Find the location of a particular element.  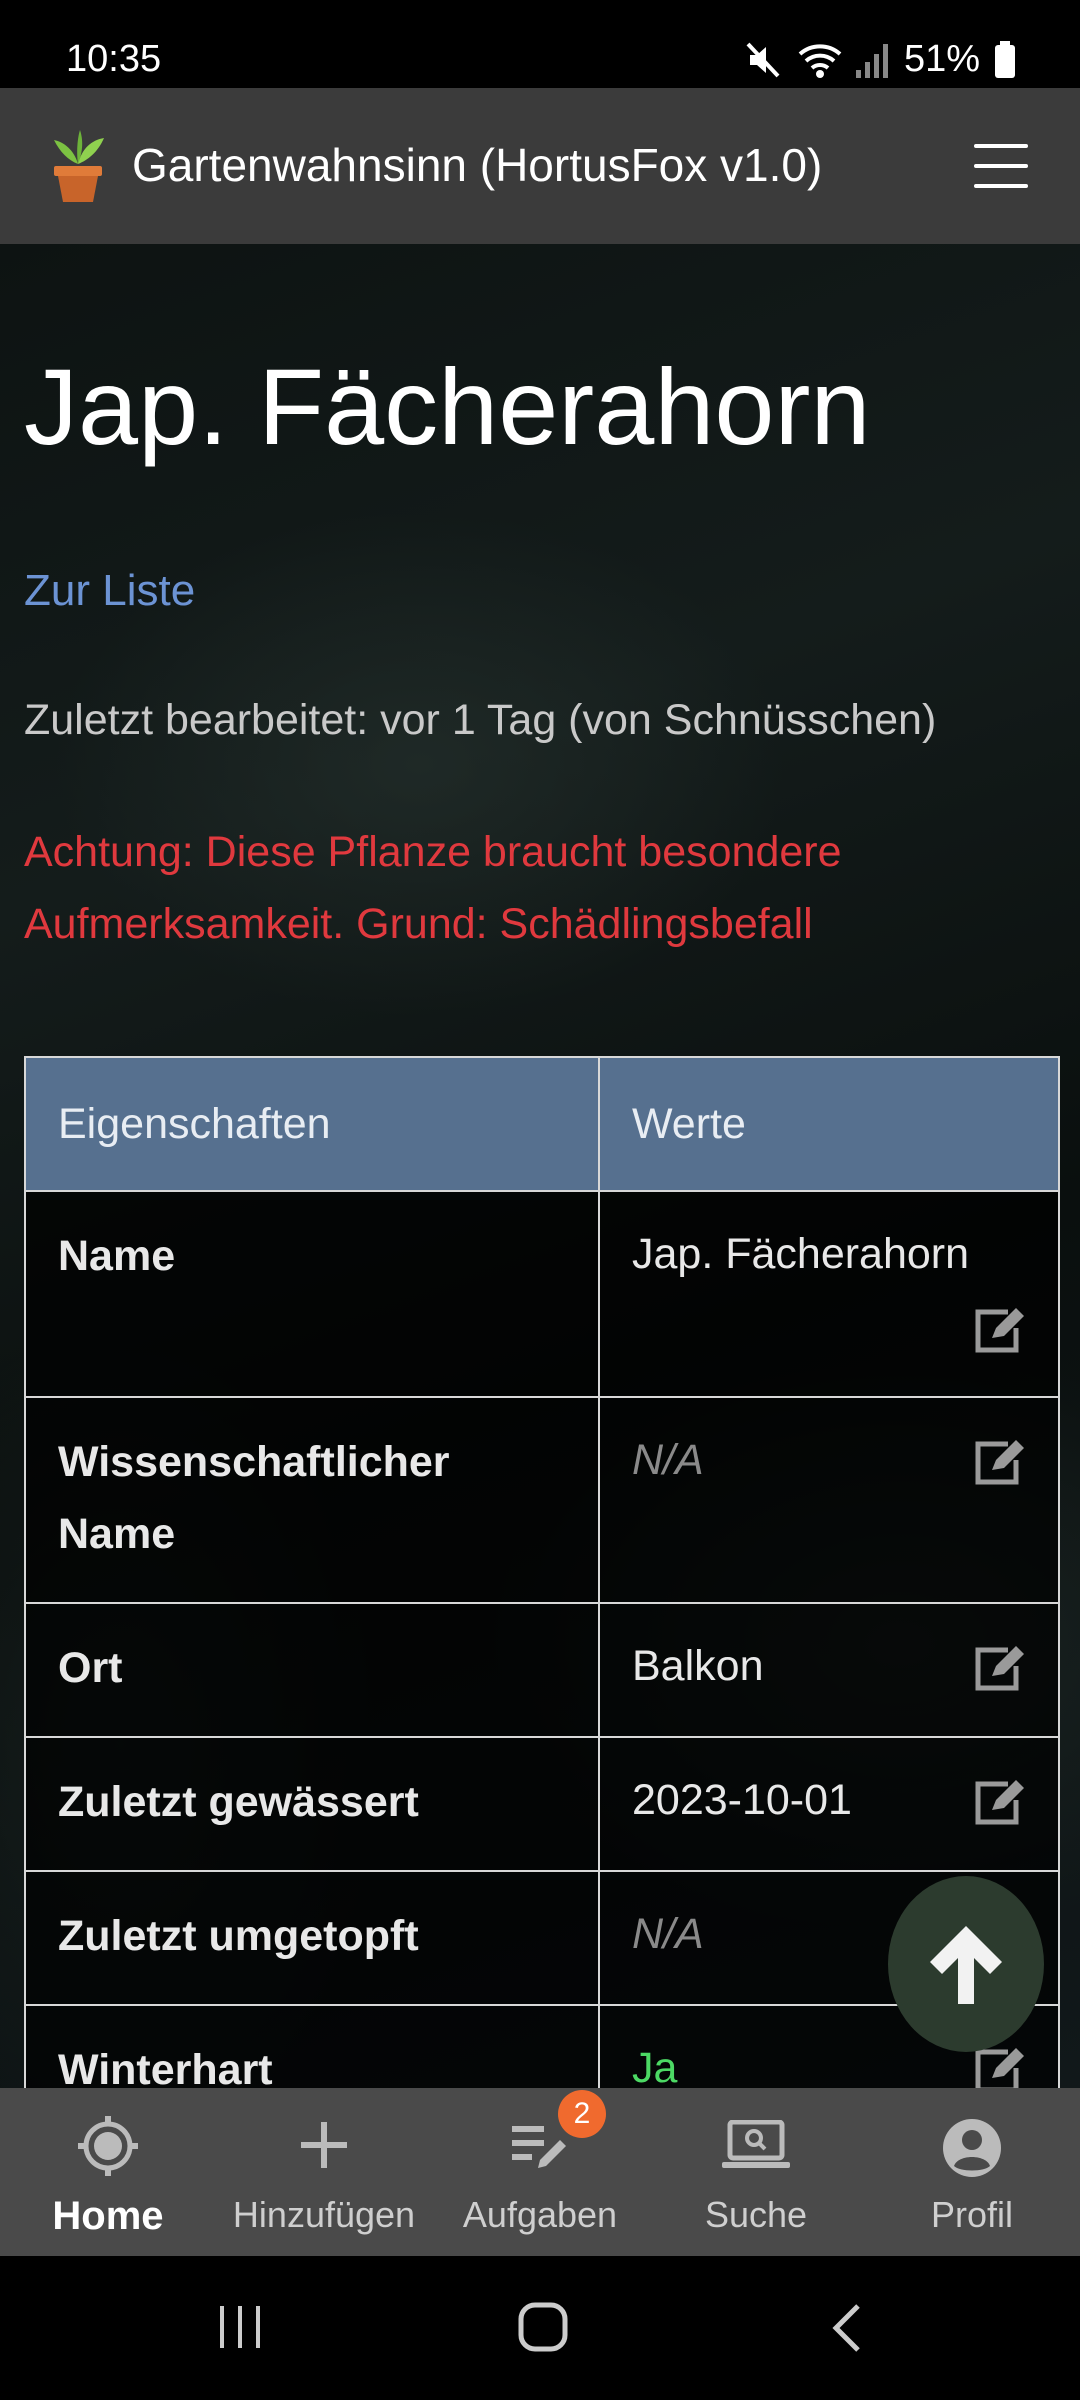

prop-name: Name is located at coordinates (312, 1294).